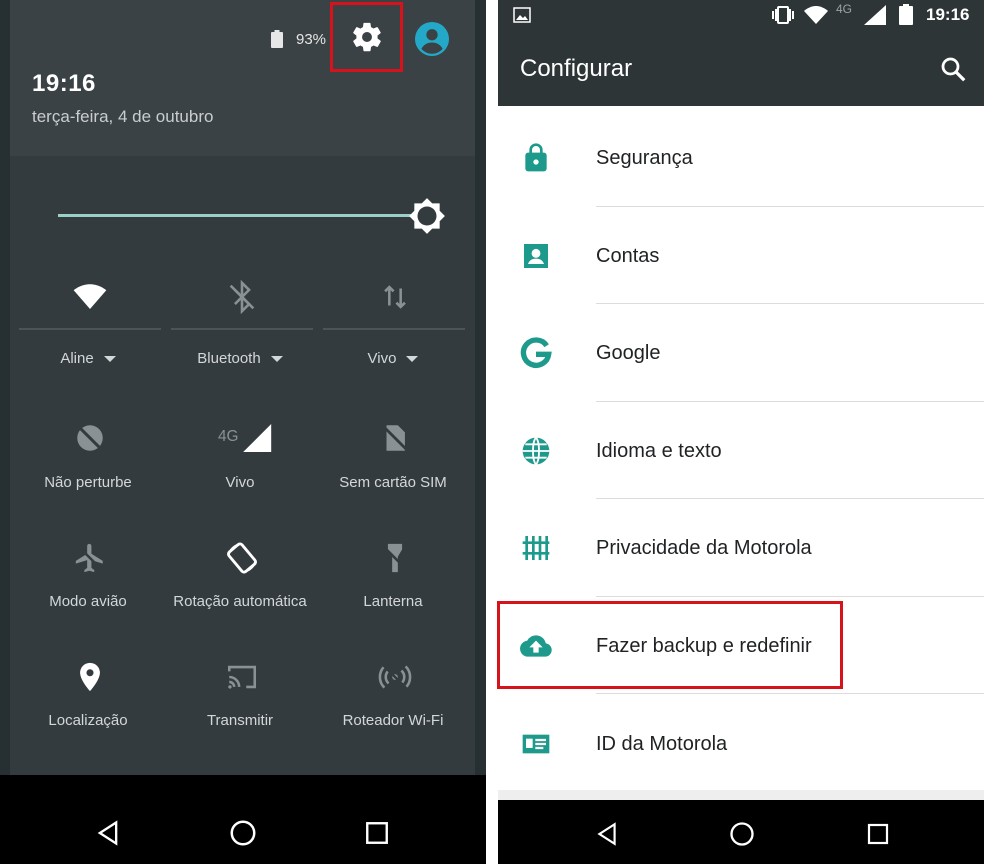 This screenshot has width=984, height=864. I want to click on settings-item-google: Google, so click(628, 353).